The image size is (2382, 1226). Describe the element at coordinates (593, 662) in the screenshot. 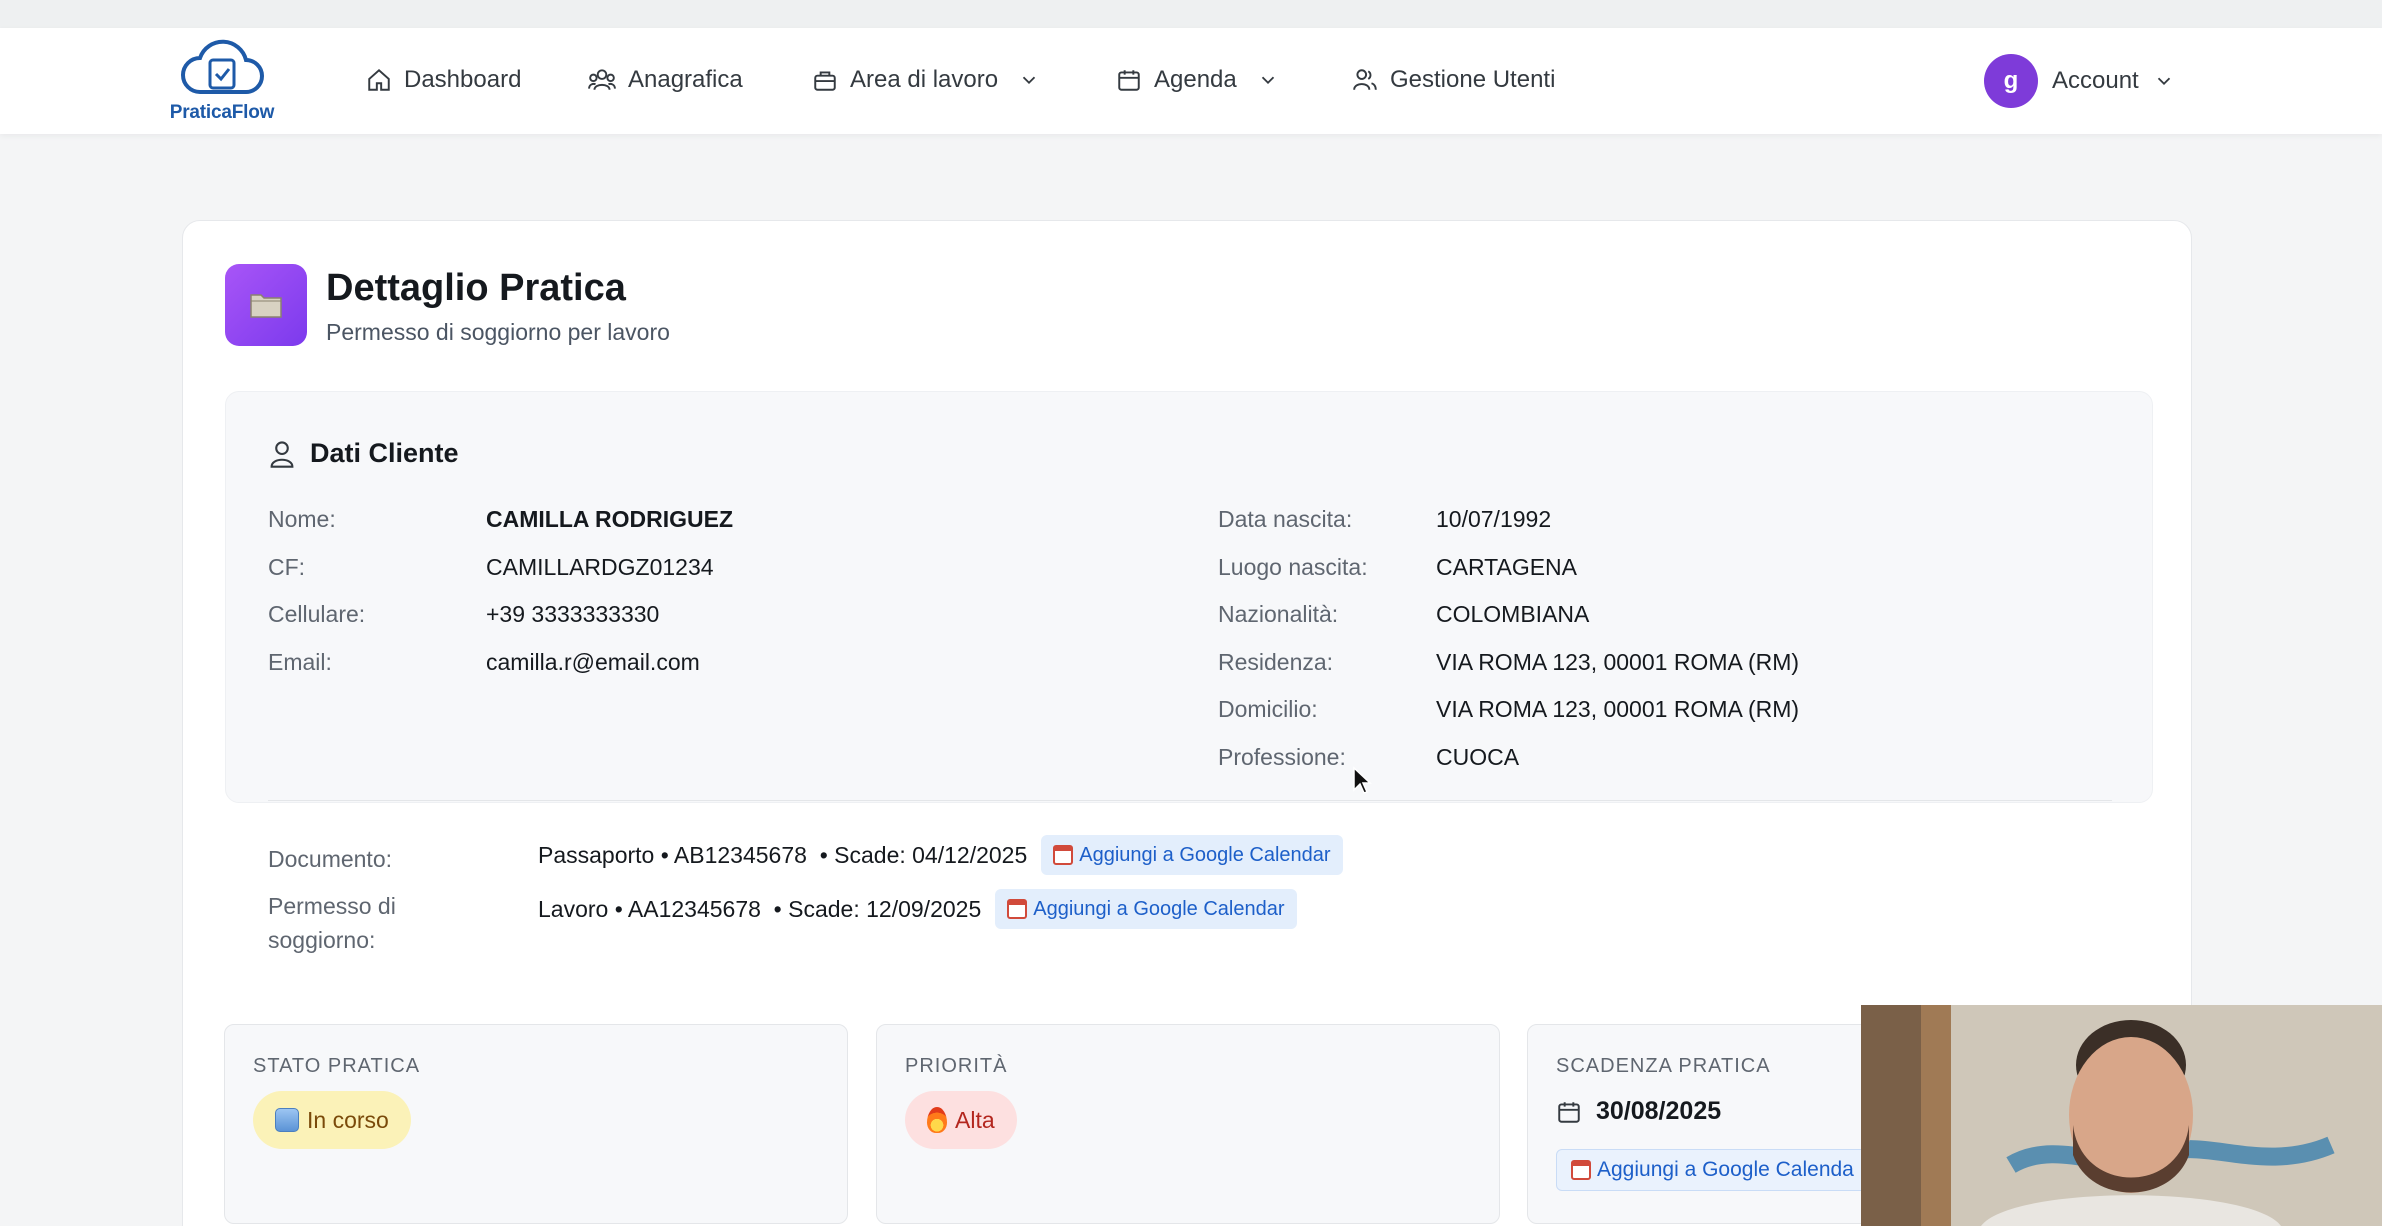

I see `field-value: camilla.r@email.com` at that location.